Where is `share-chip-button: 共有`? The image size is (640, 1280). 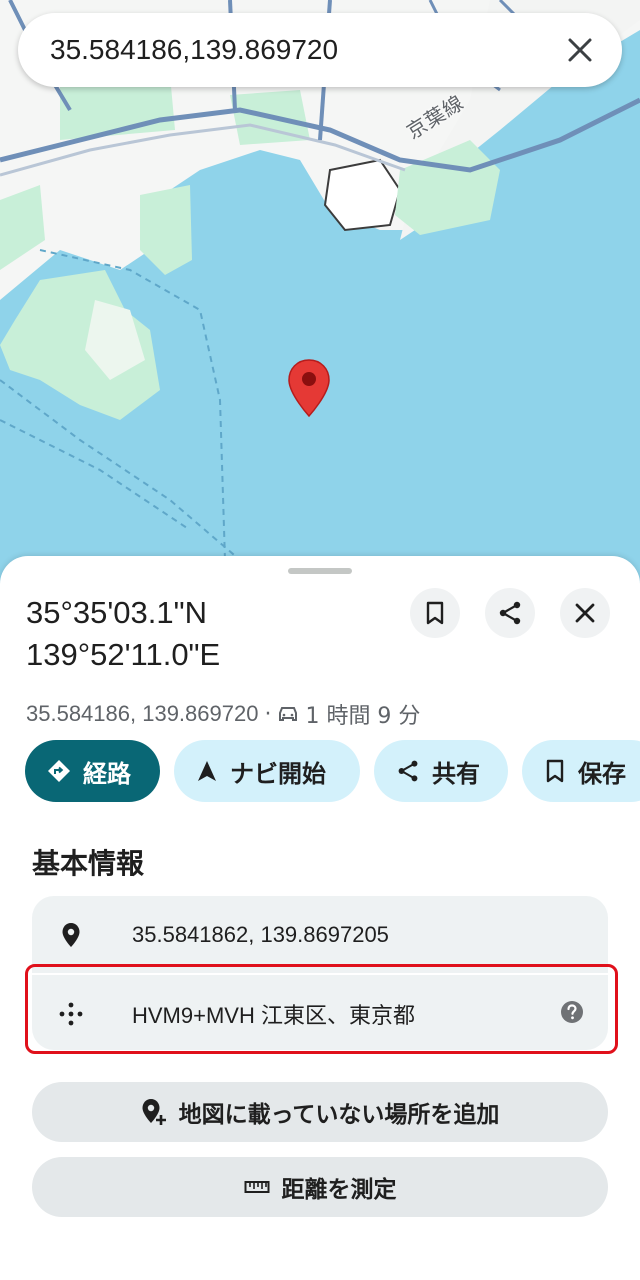
share-chip-button: 共有 is located at coordinates (441, 771).